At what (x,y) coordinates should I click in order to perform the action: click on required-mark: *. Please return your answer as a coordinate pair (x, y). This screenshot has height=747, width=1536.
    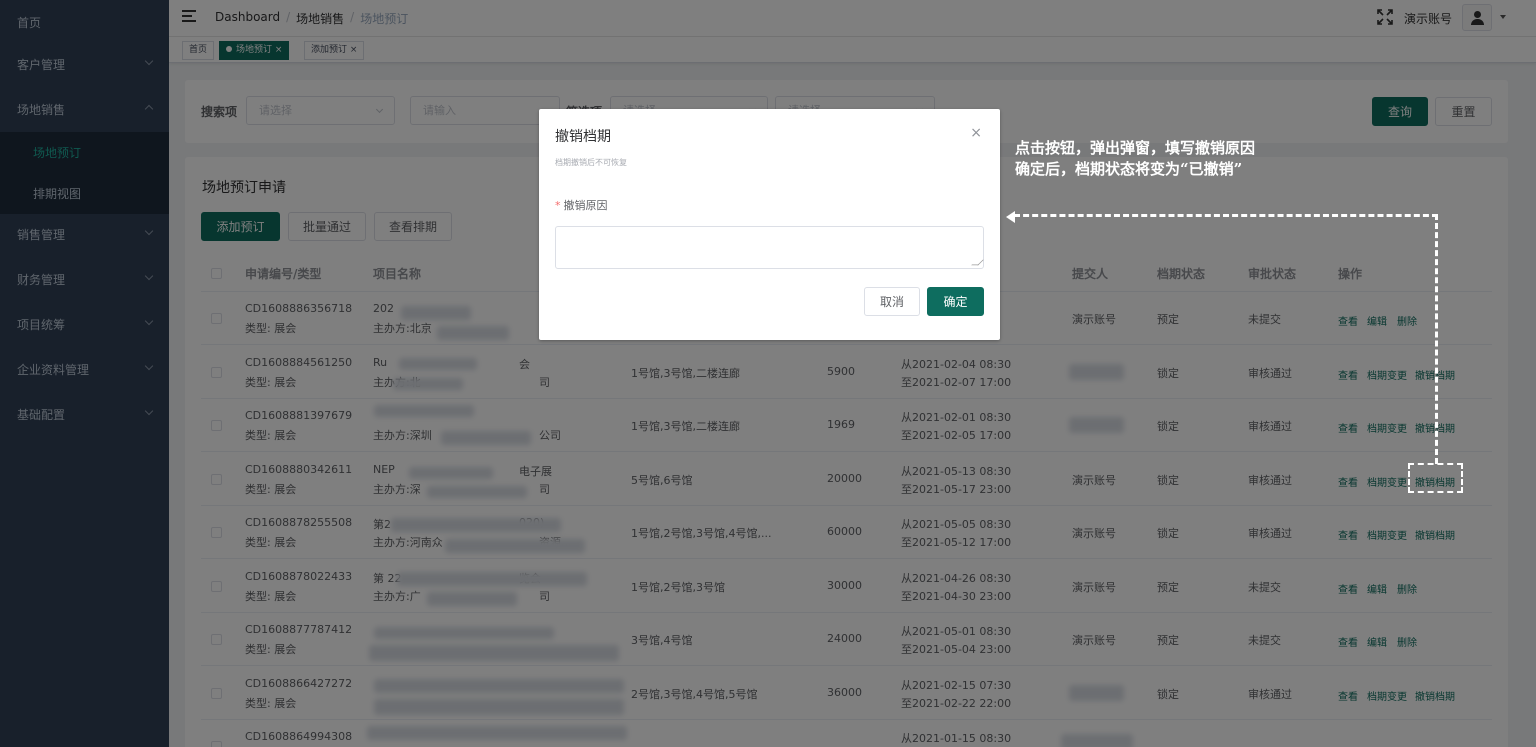
    Looking at the image, I should click on (558, 205).